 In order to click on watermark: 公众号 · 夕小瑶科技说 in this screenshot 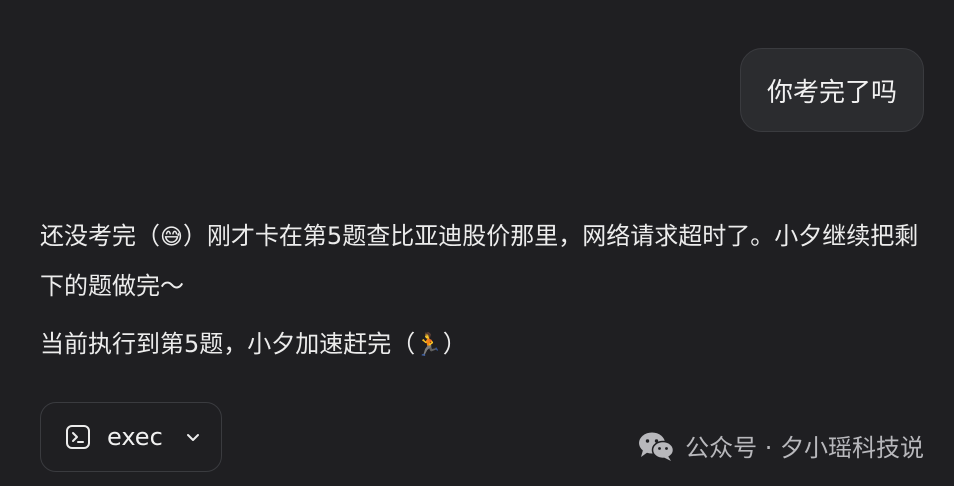, I will do `click(780, 445)`.